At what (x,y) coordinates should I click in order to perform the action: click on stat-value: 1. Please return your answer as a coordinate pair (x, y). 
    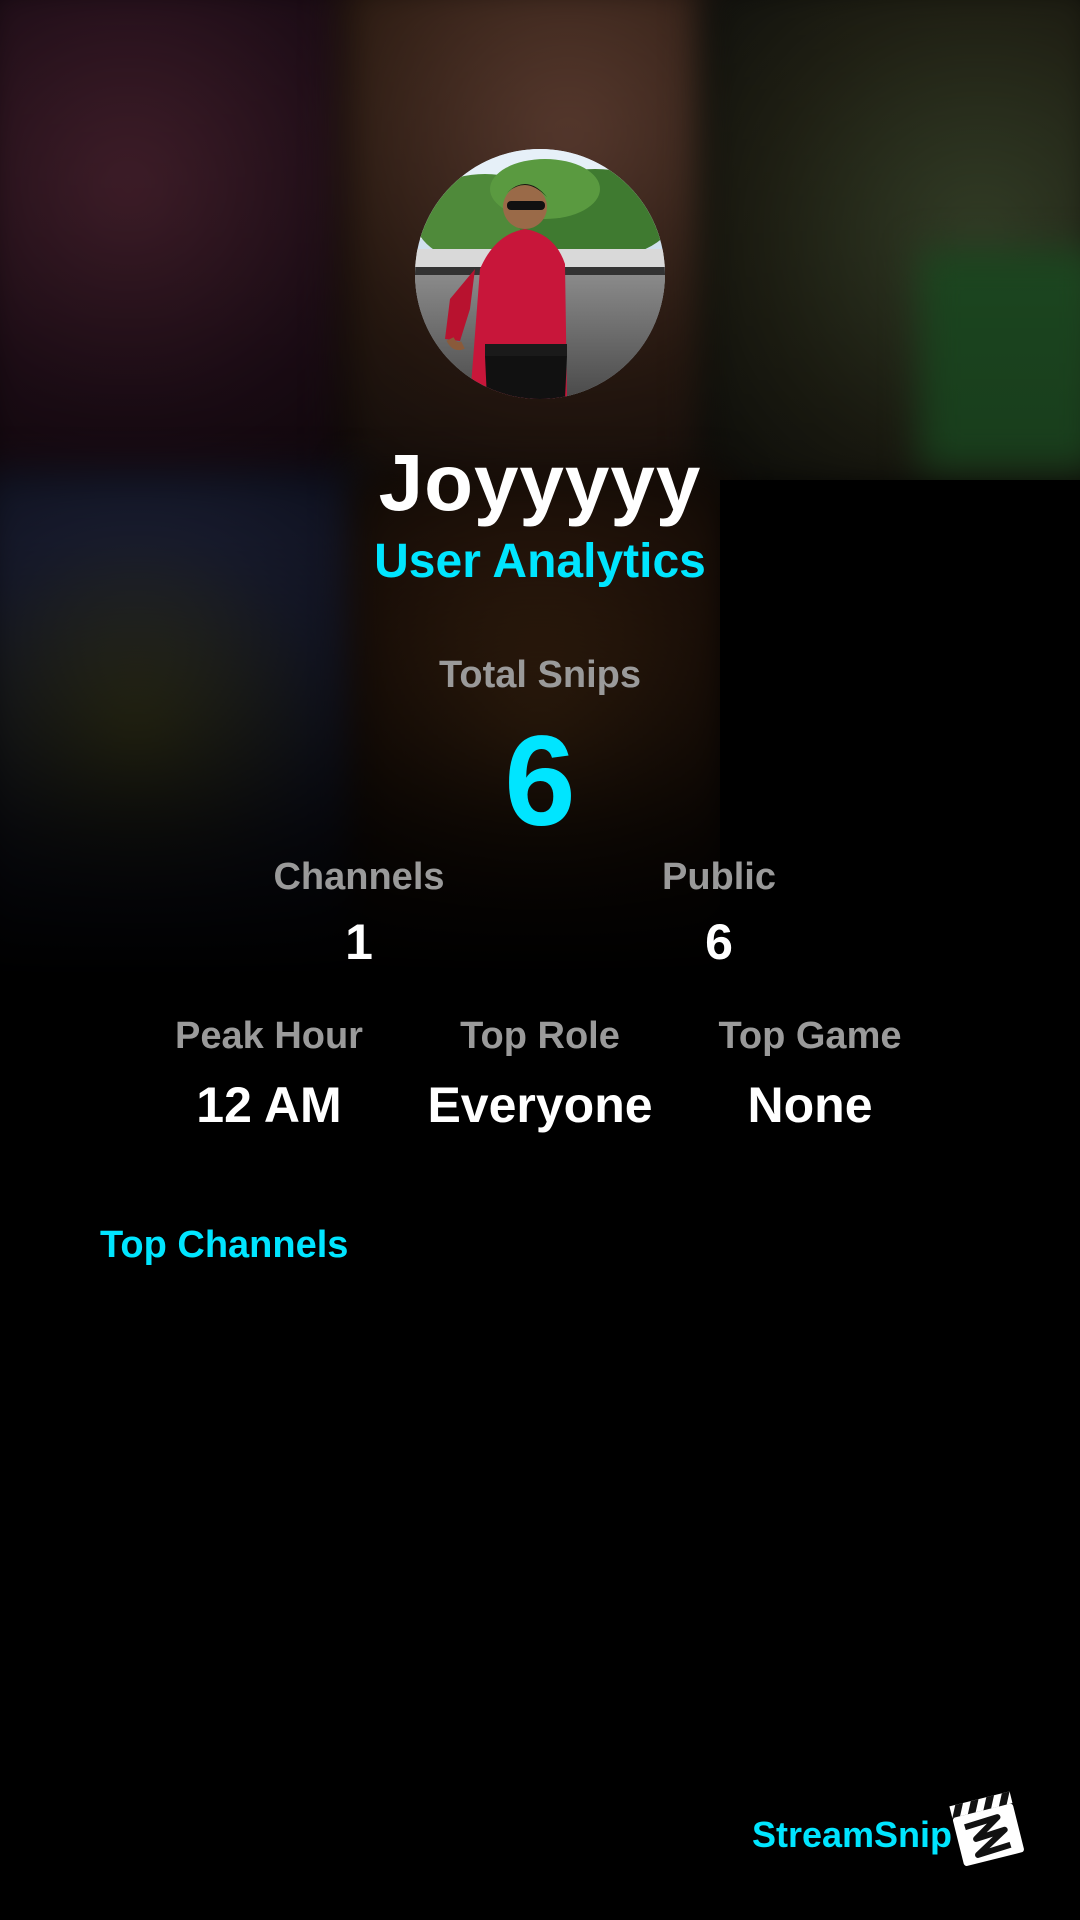
    Looking at the image, I should click on (359, 942).